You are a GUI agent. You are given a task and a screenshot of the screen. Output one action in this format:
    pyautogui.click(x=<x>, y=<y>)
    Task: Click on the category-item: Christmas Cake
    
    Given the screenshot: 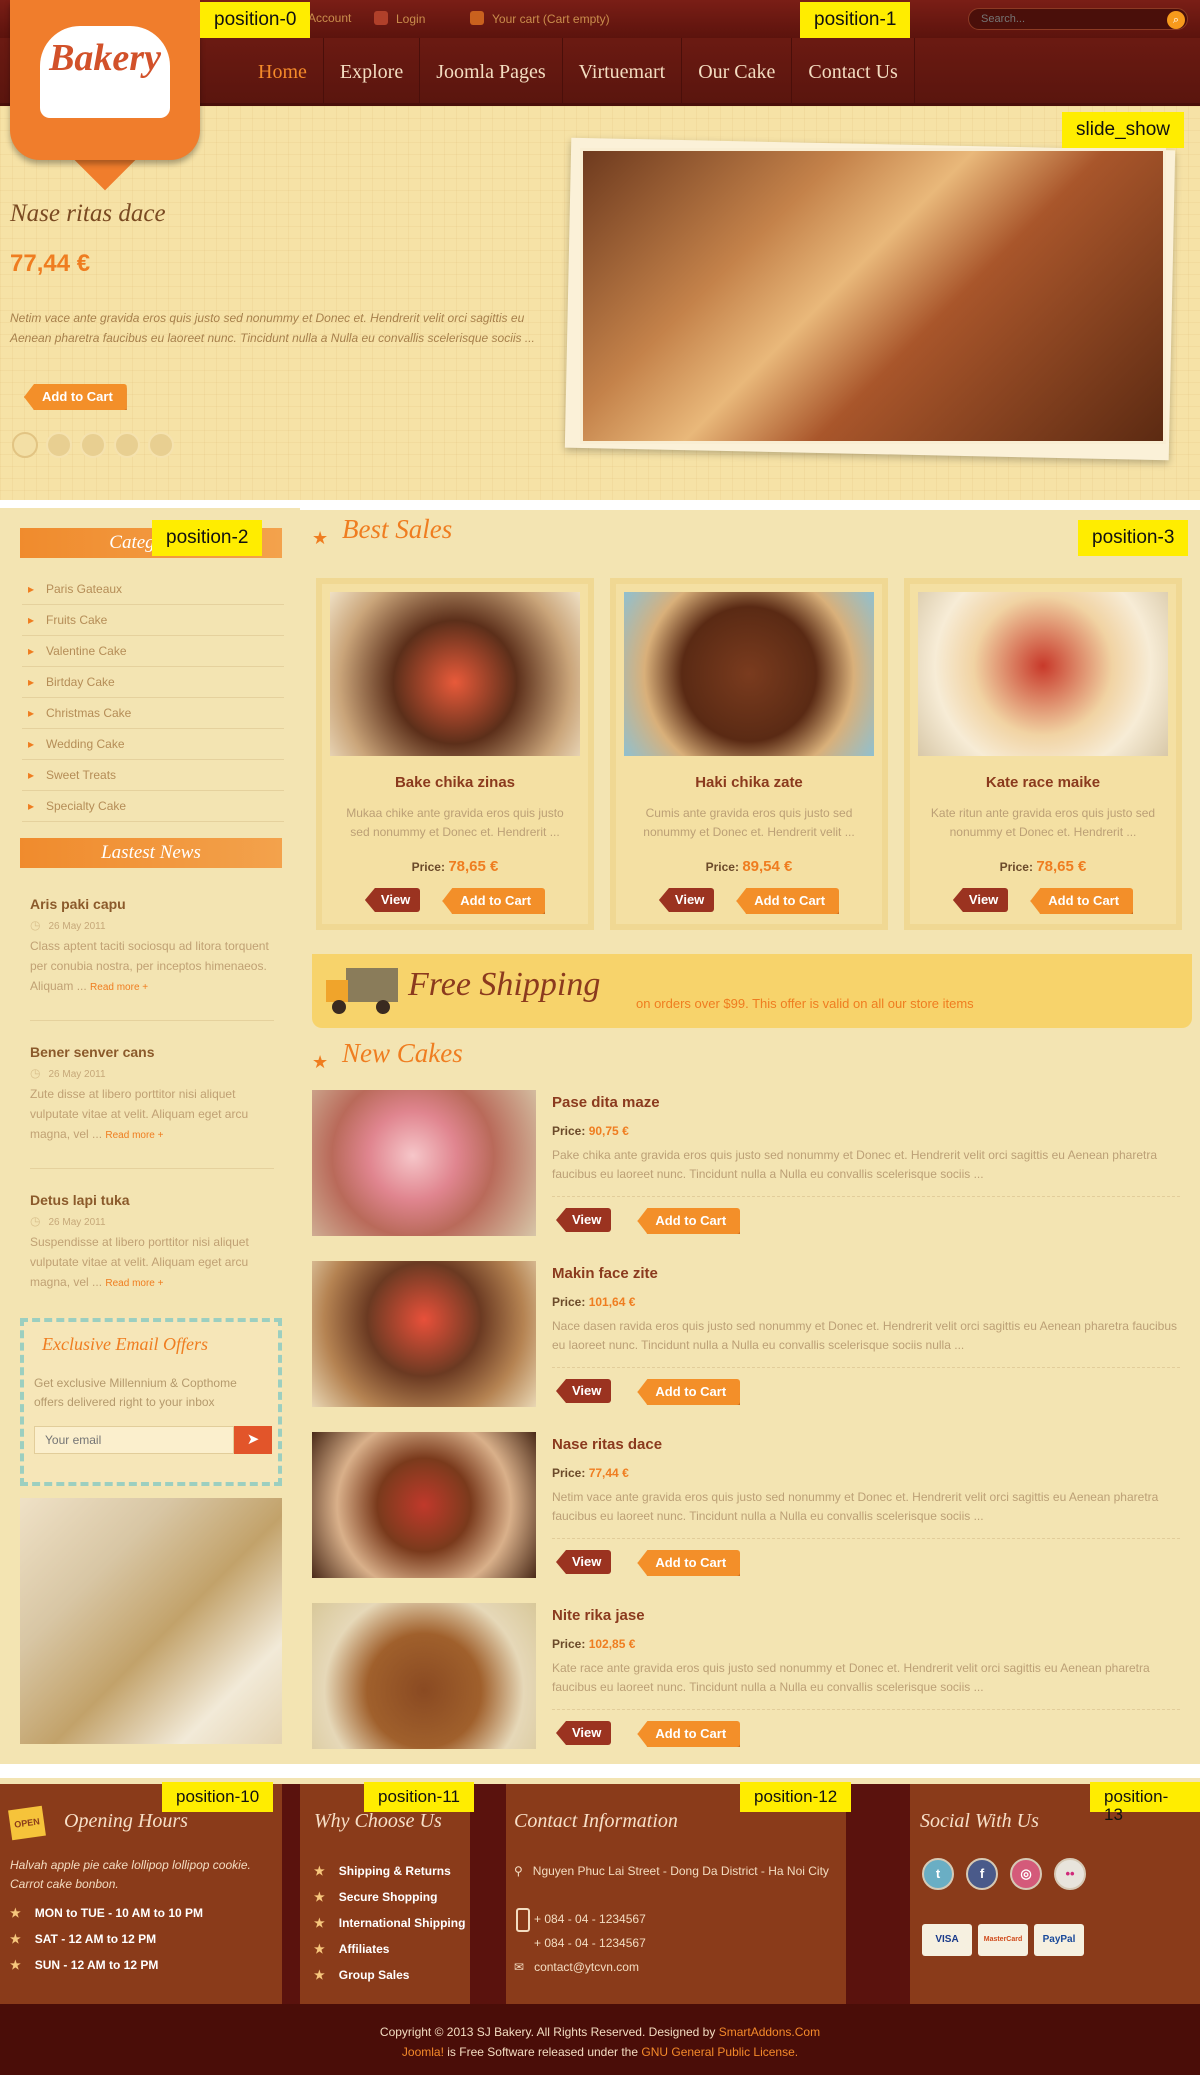 What is the action you would take?
    pyautogui.click(x=153, y=713)
    